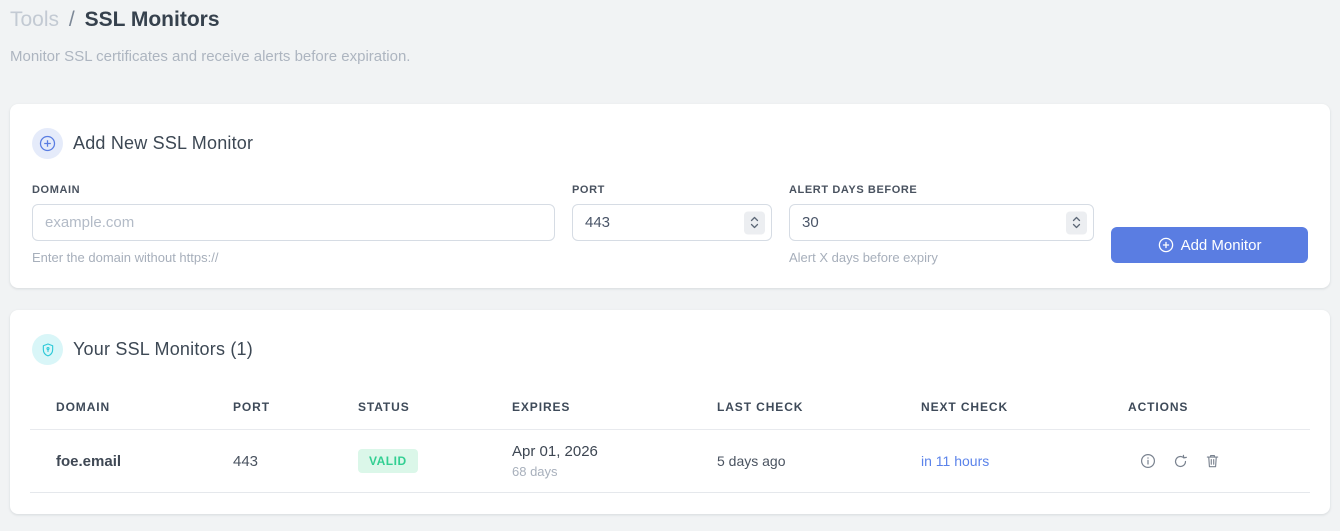  Describe the element at coordinates (1180, 461) in the screenshot. I see `refresh-icon` at that location.